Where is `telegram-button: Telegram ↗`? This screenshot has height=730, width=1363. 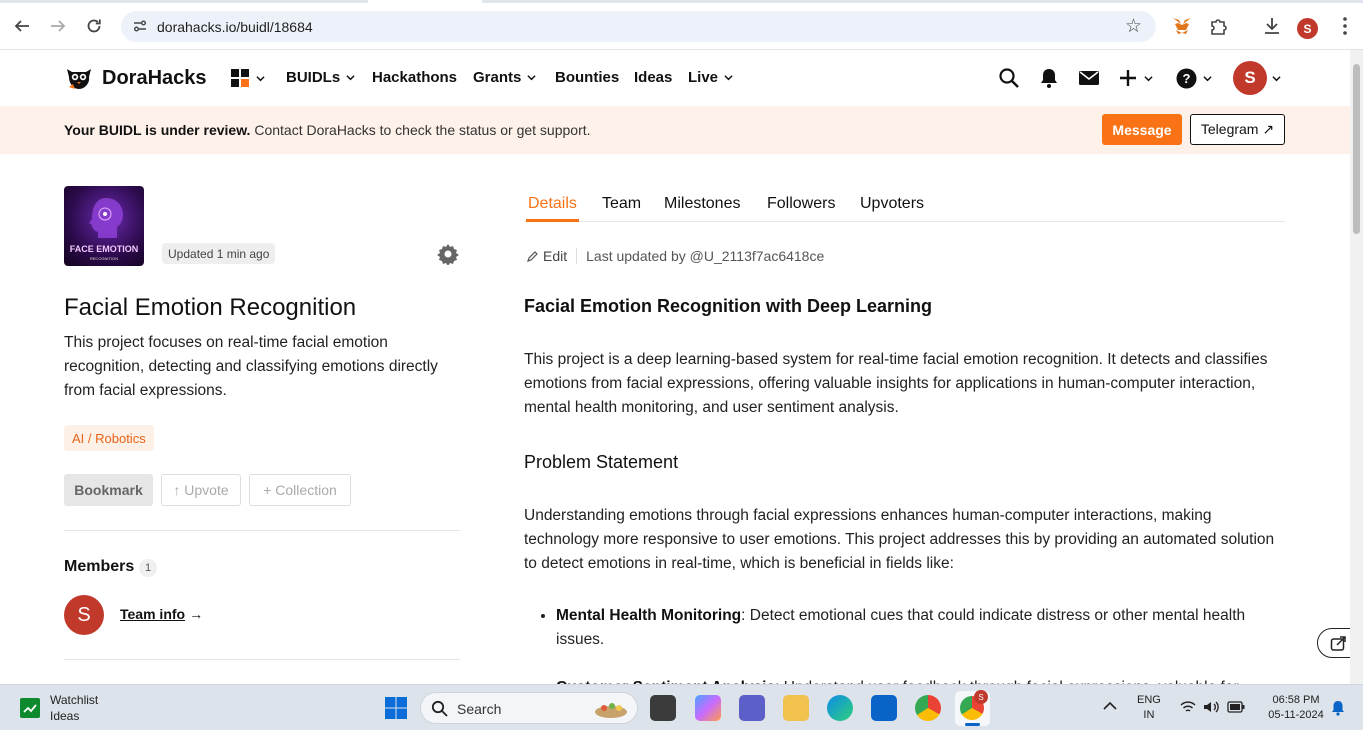
telegram-button: Telegram ↗ is located at coordinates (1237, 129).